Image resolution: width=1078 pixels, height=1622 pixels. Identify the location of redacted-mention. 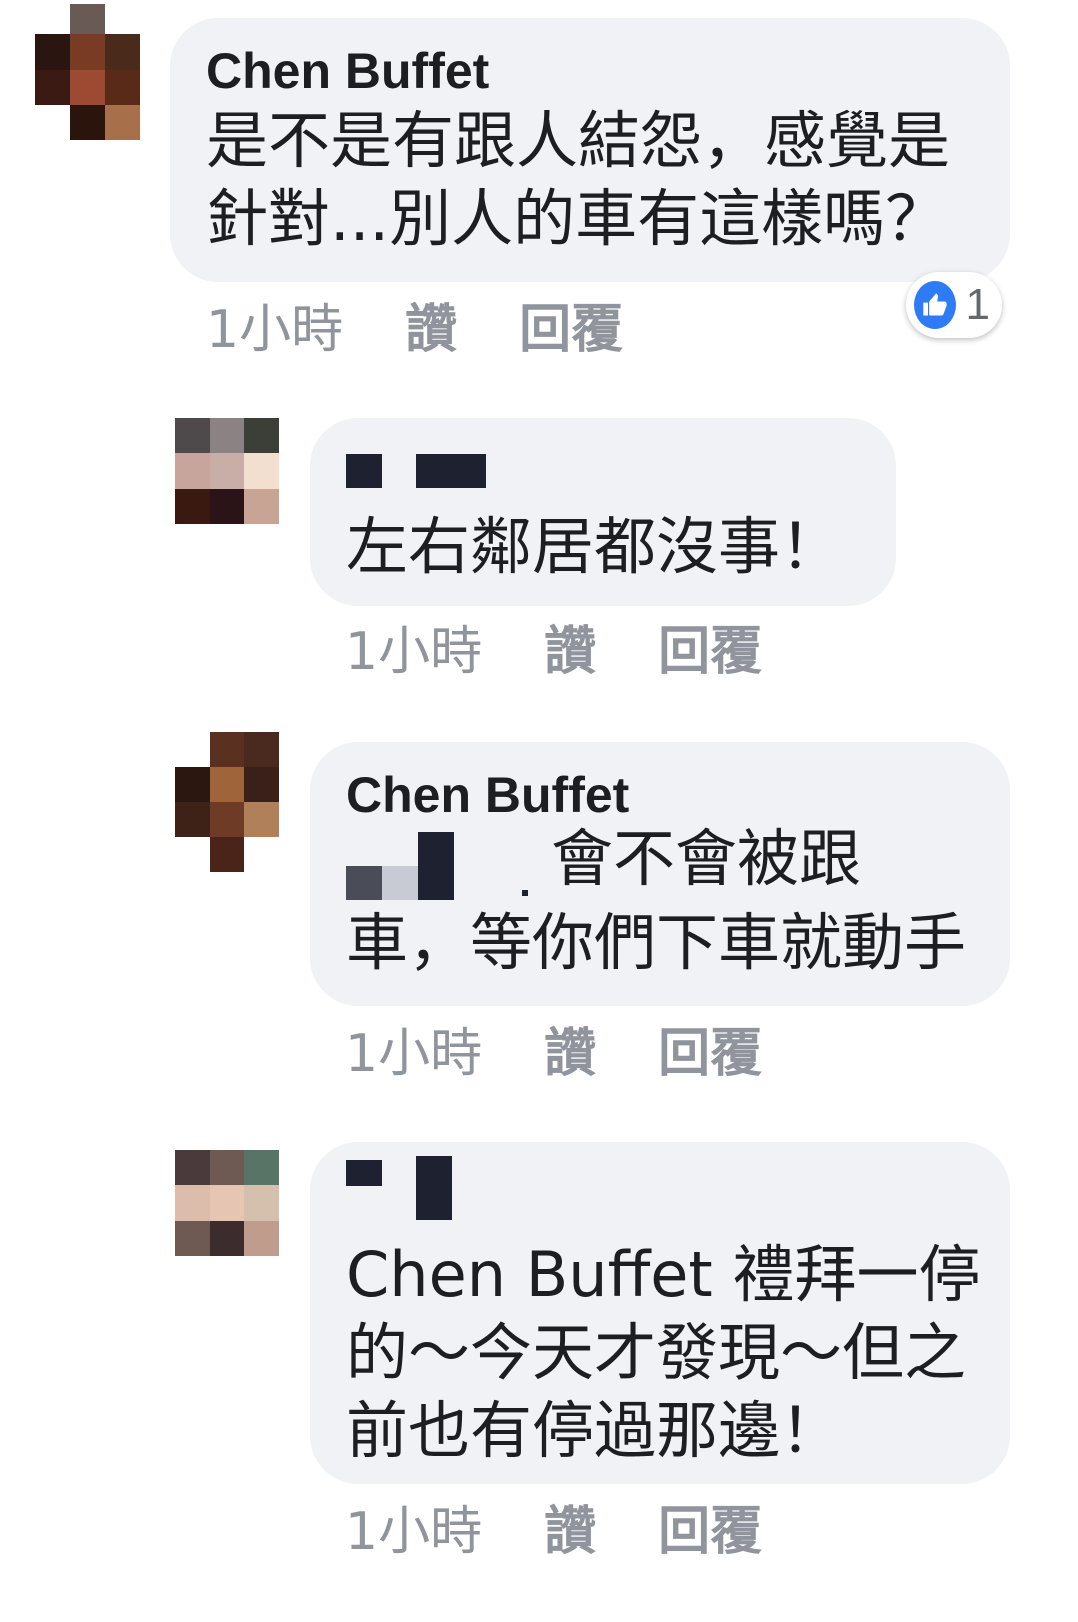
(446, 865).